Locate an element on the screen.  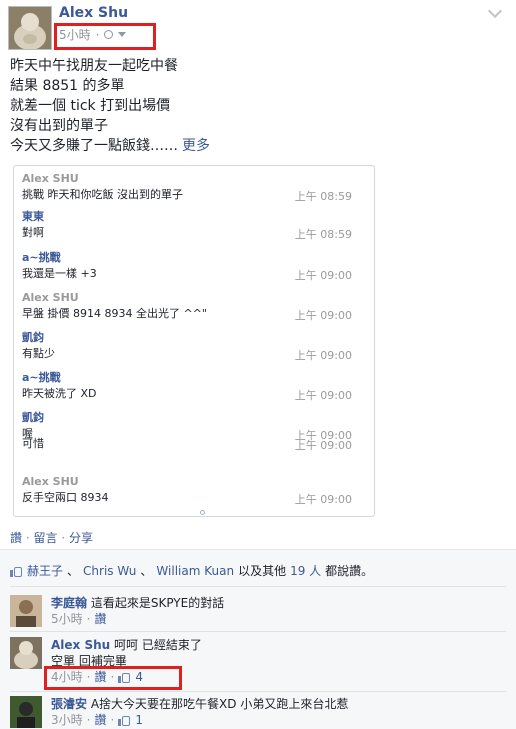
see-more-link: 更多 is located at coordinates (196, 146).